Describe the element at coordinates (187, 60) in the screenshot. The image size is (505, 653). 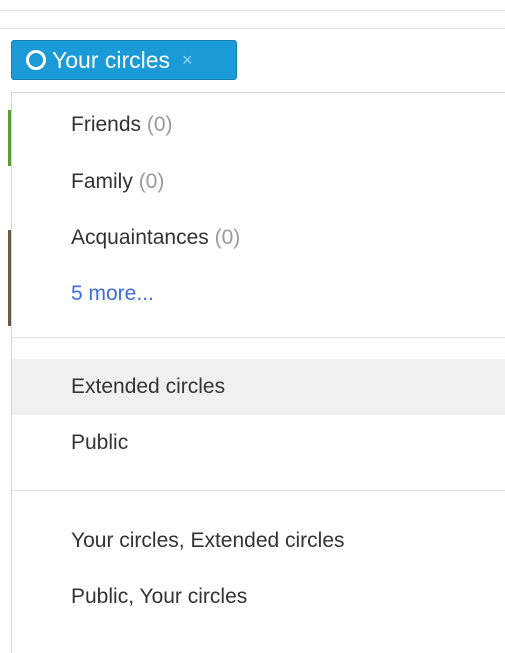
I see `close-icon: ×` at that location.